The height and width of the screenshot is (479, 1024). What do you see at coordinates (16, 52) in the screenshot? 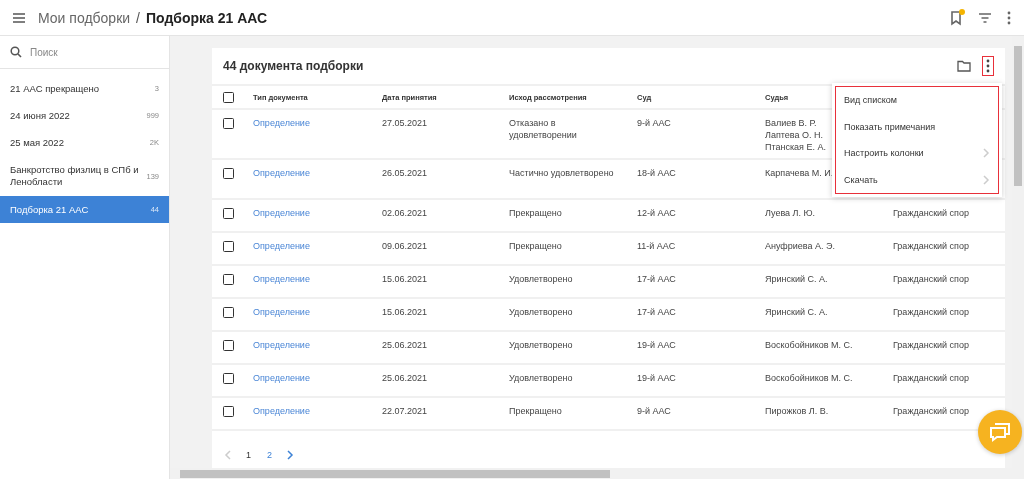
I see `search-icon` at bounding box center [16, 52].